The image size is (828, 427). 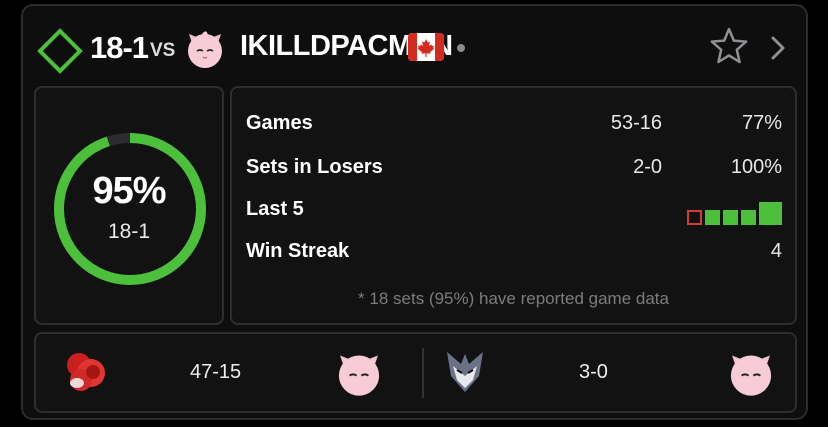 I want to click on stat-label: Games, so click(x=279, y=123).